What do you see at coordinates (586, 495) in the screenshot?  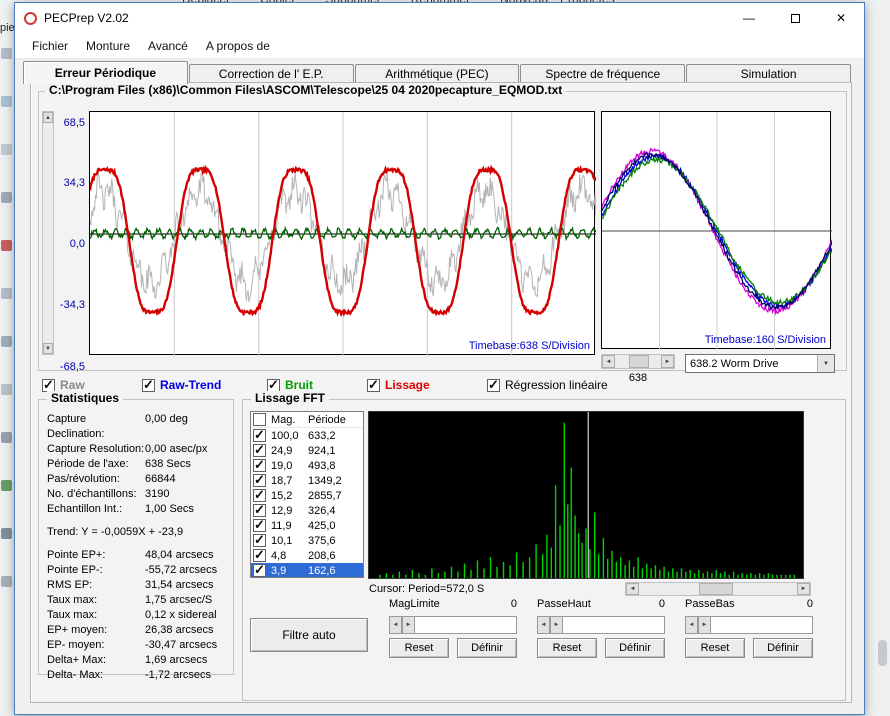 I see `fft-spectrum-chart` at bounding box center [586, 495].